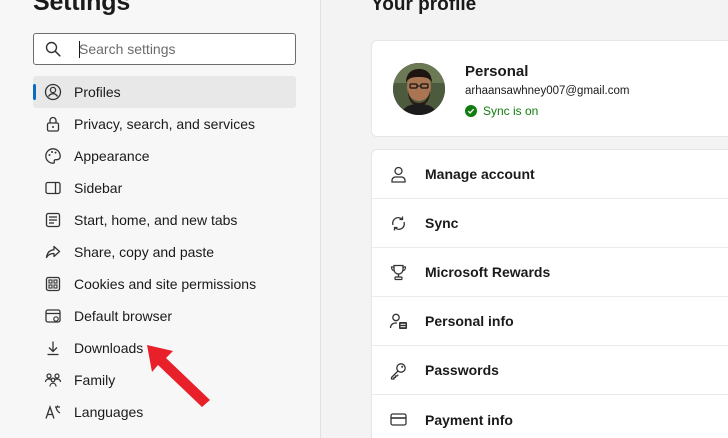 The image size is (728, 438). What do you see at coordinates (550, 223) in the screenshot?
I see `menu-item-sync: Sync` at bounding box center [550, 223].